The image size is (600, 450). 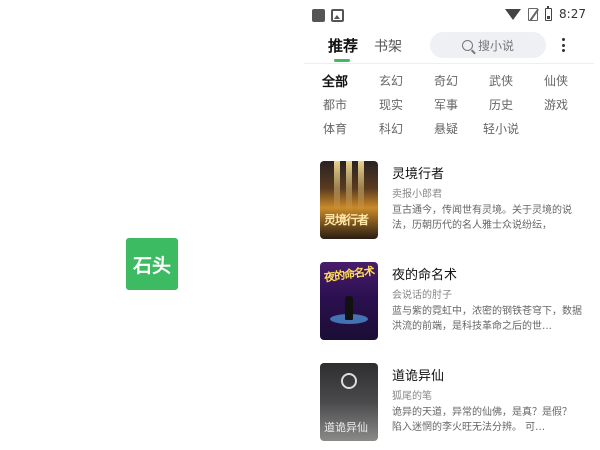 I want to click on cover-title: 夜的命名术, so click(x=349, y=274).